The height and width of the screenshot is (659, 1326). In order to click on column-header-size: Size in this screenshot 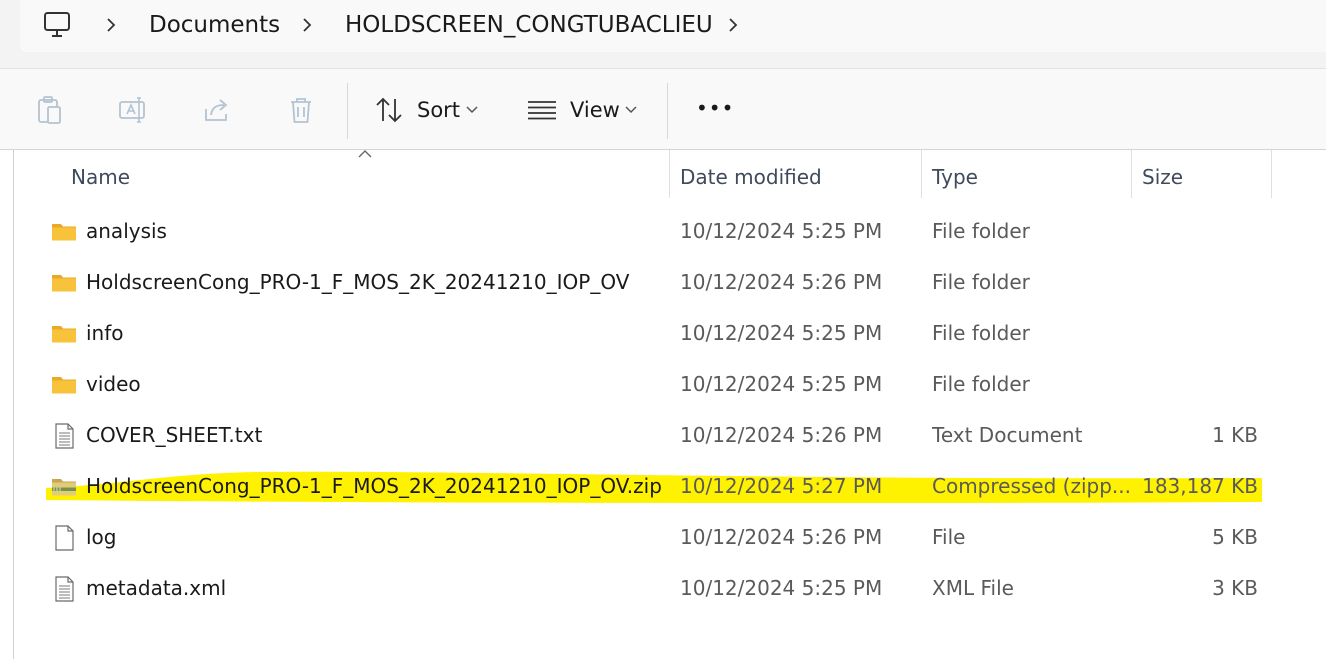, I will do `click(1162, 177)`.